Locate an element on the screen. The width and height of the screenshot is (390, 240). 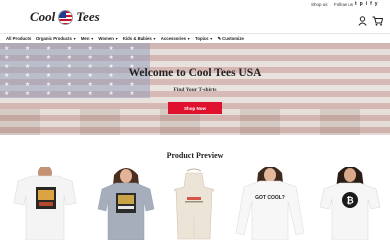
shirt-print-text: GOT COOL? is located at coordinates (270, 198).